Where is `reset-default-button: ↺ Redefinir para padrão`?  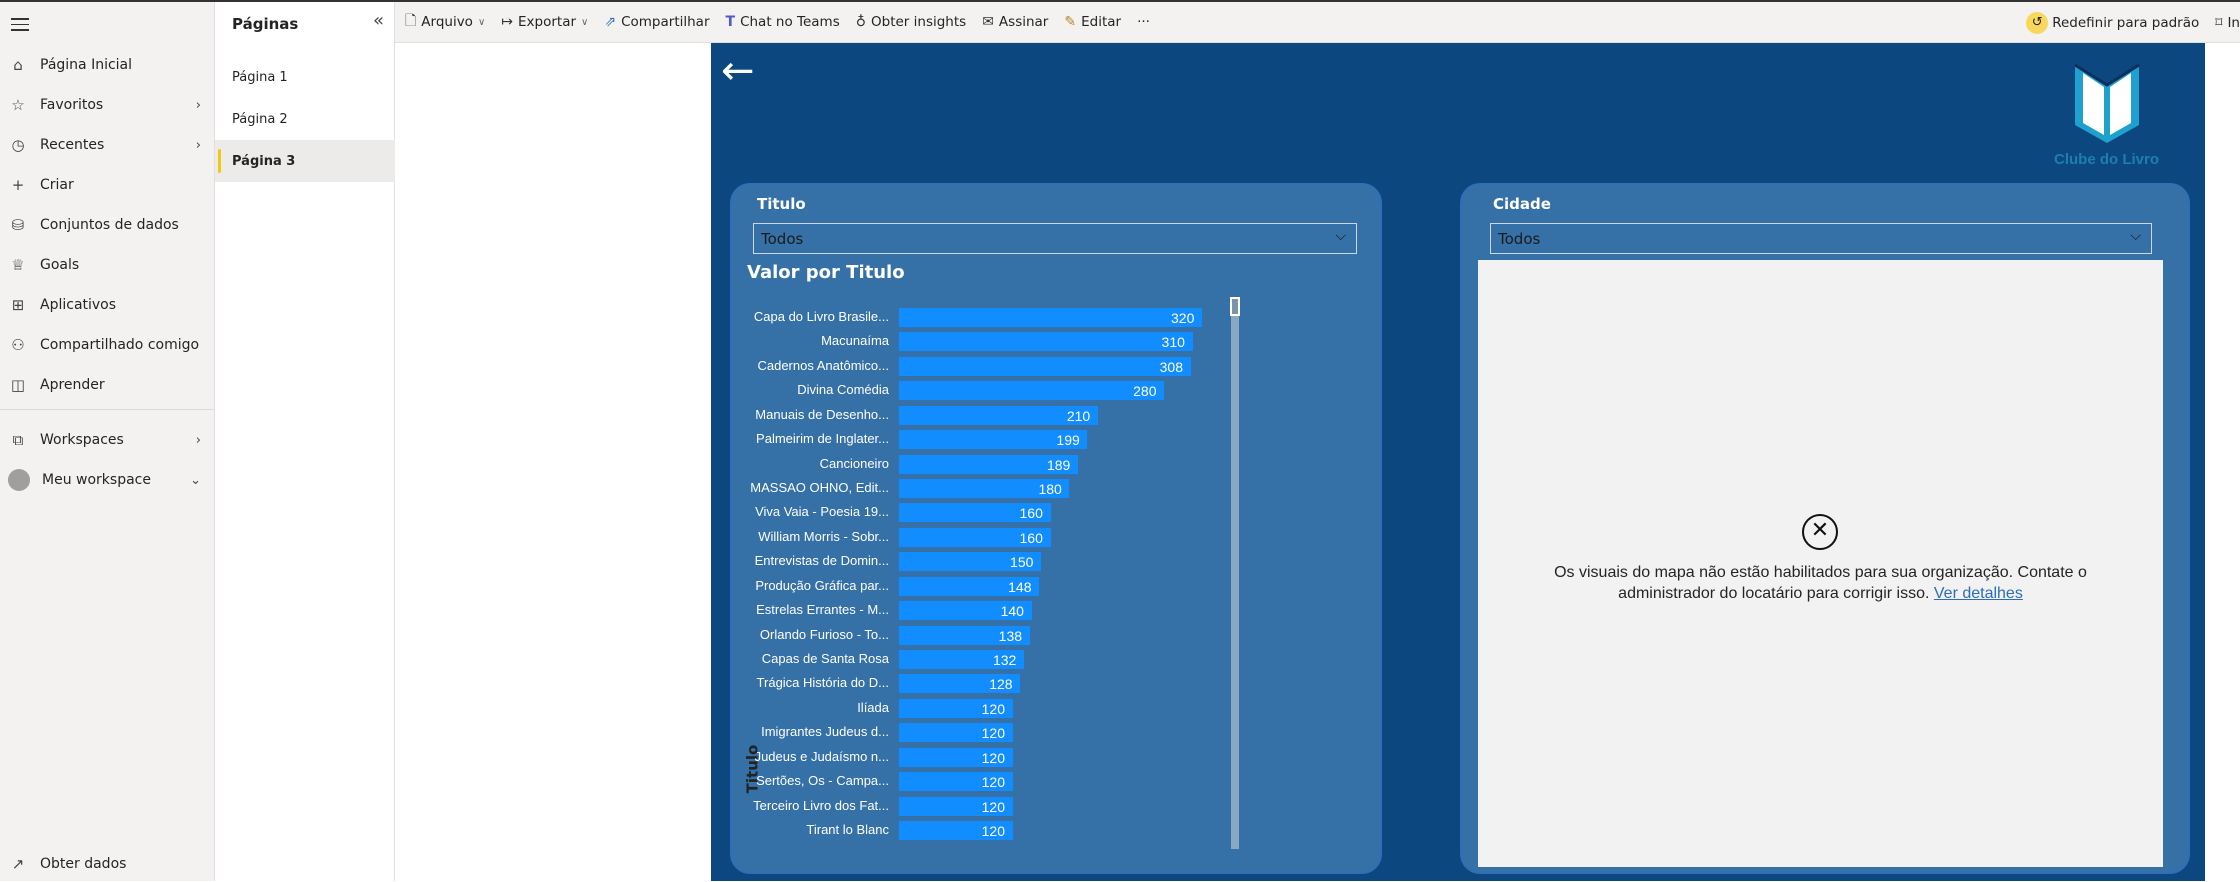 reset-default-button: ↺ Redefinir para padrão is located at coordinates (2113, 22).